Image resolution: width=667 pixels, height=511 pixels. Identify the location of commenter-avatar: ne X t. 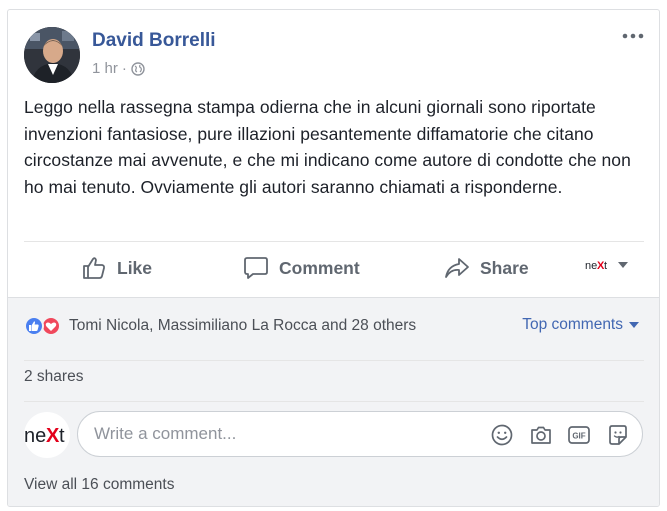
(47, 435).